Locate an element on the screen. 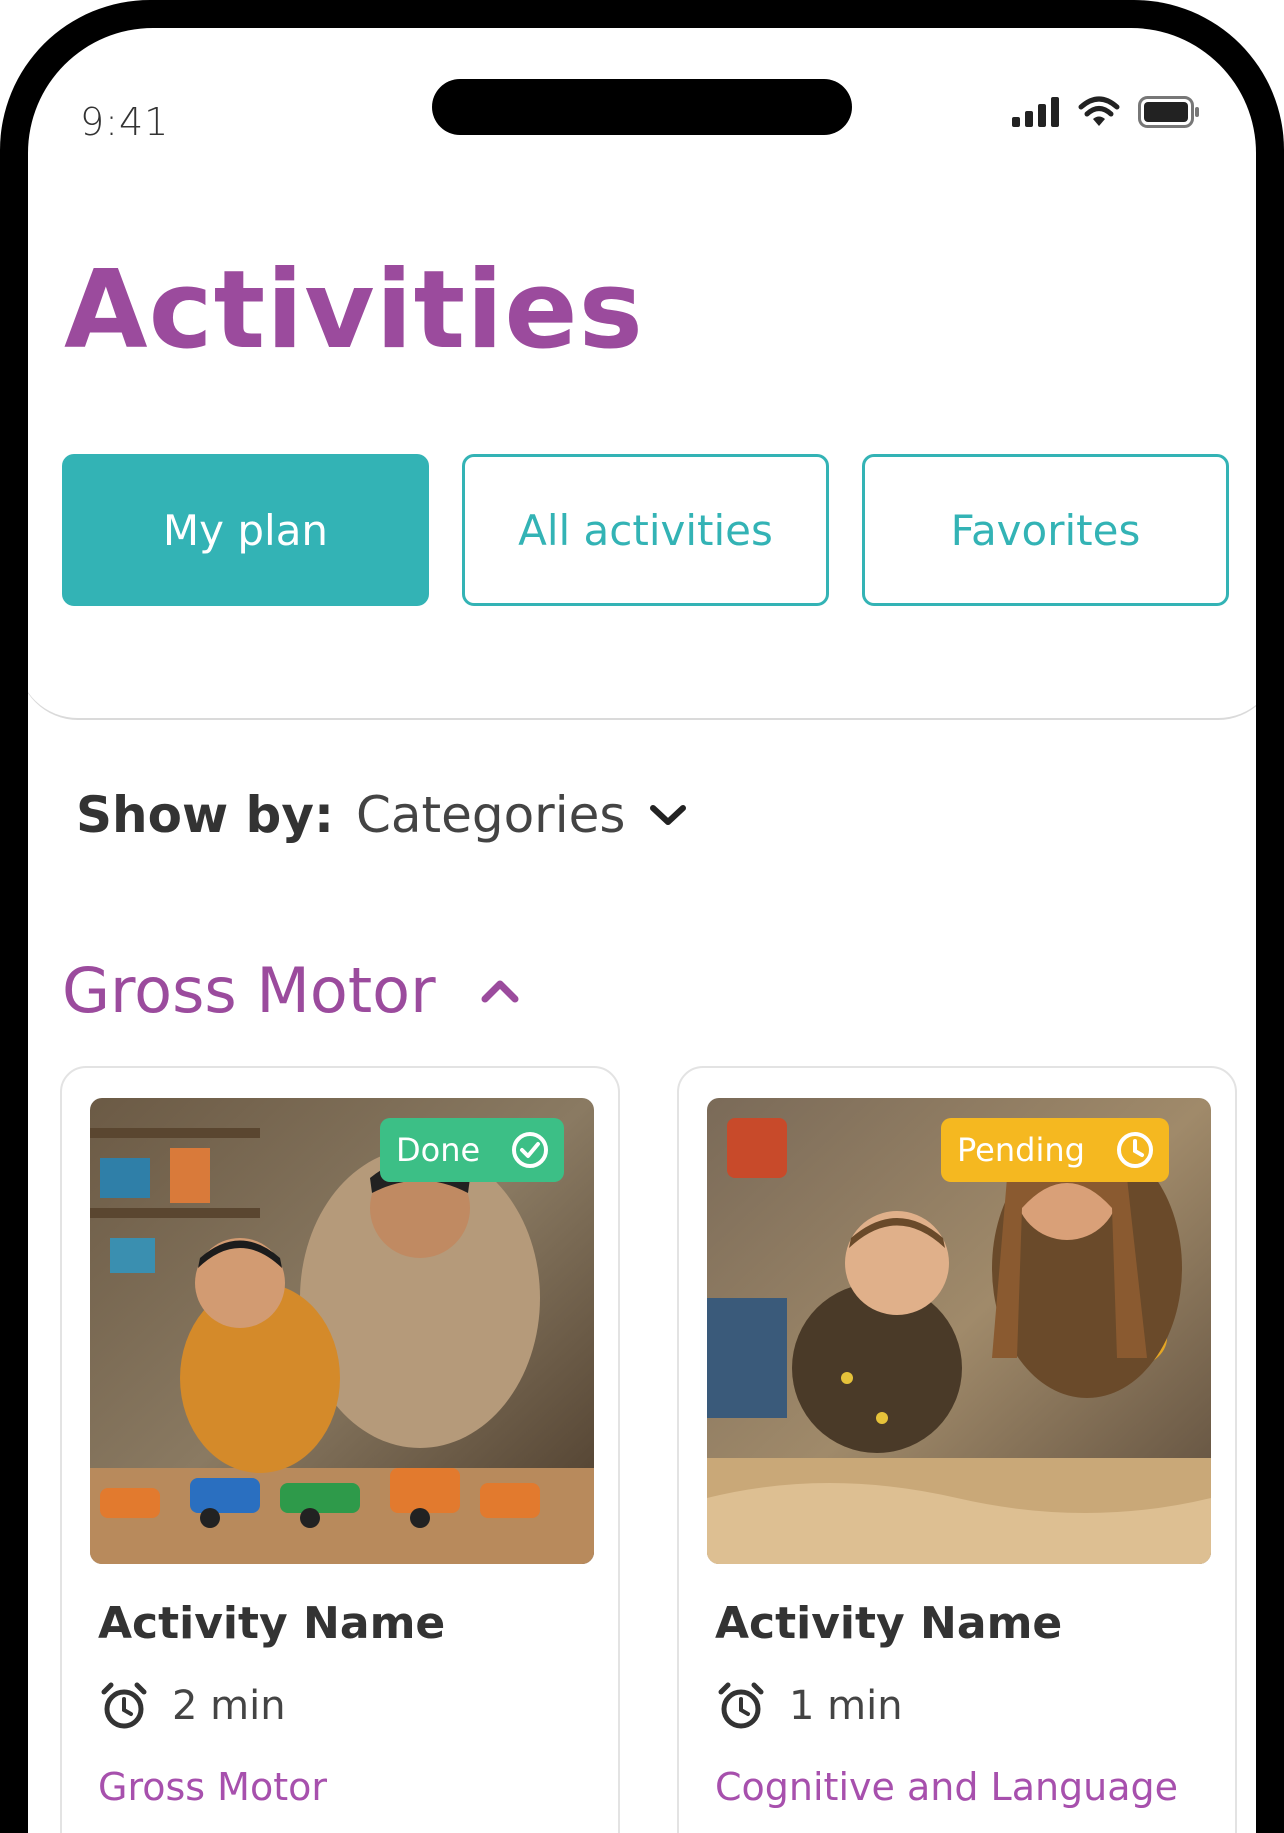 This screenshot has width=1284, height=1833. activity-duration-value: 1 min is located at coordinates (846, 1706).